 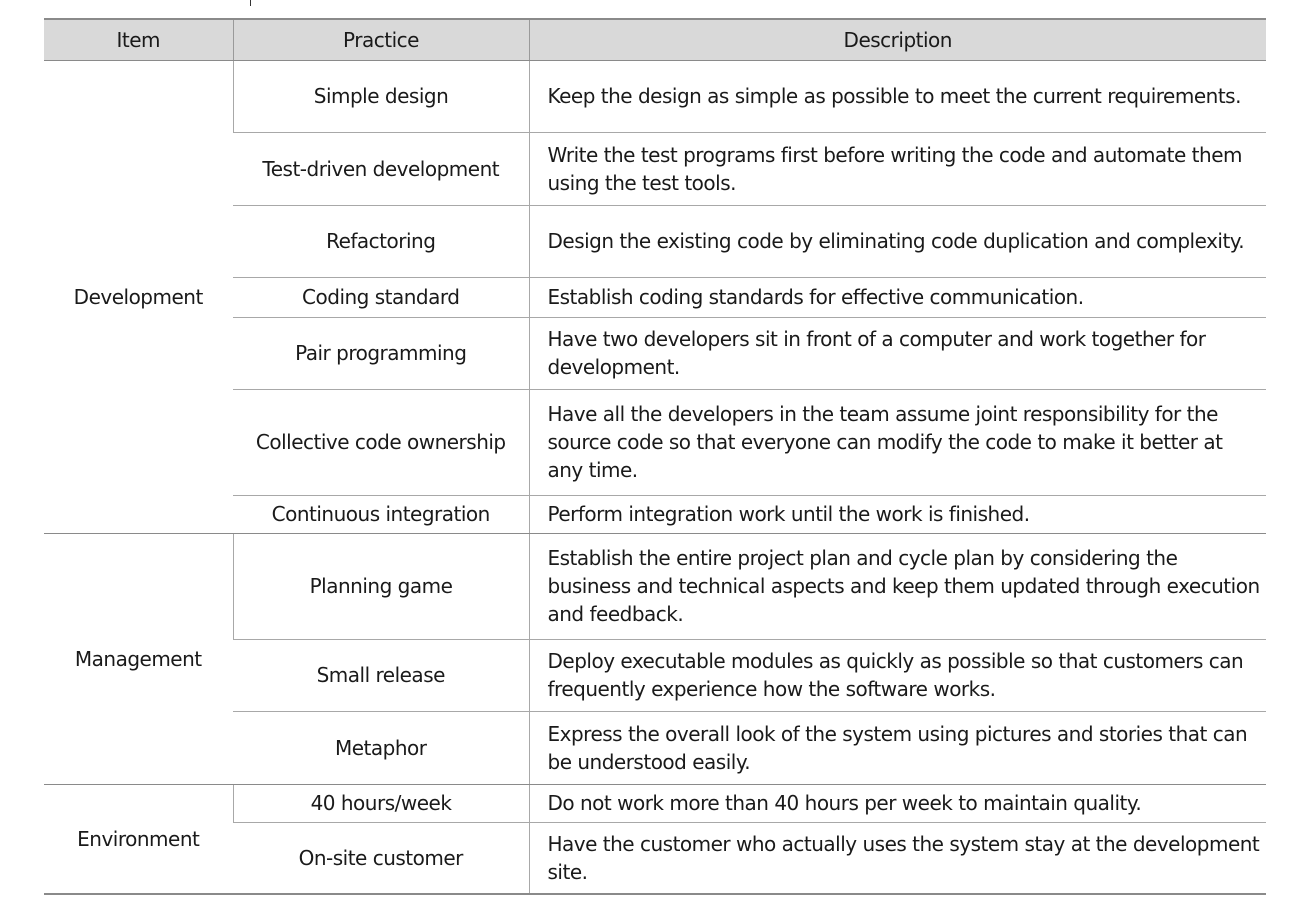 What do you see at coordinates (381, 514) in the screenshot?
I see `practice-cell: Continuous integration` at bounding box center [381, 514].